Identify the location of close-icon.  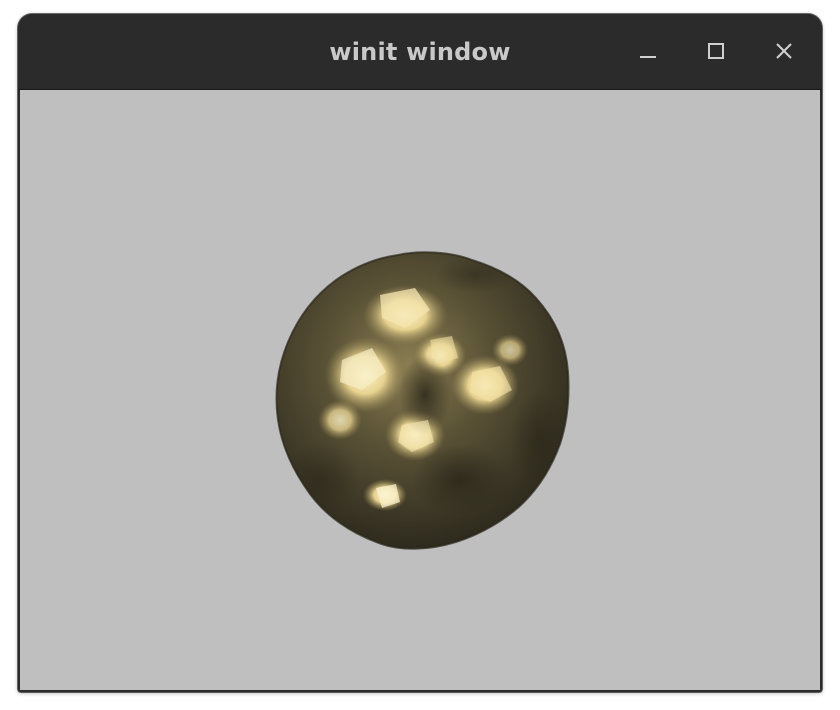
(784, 51).